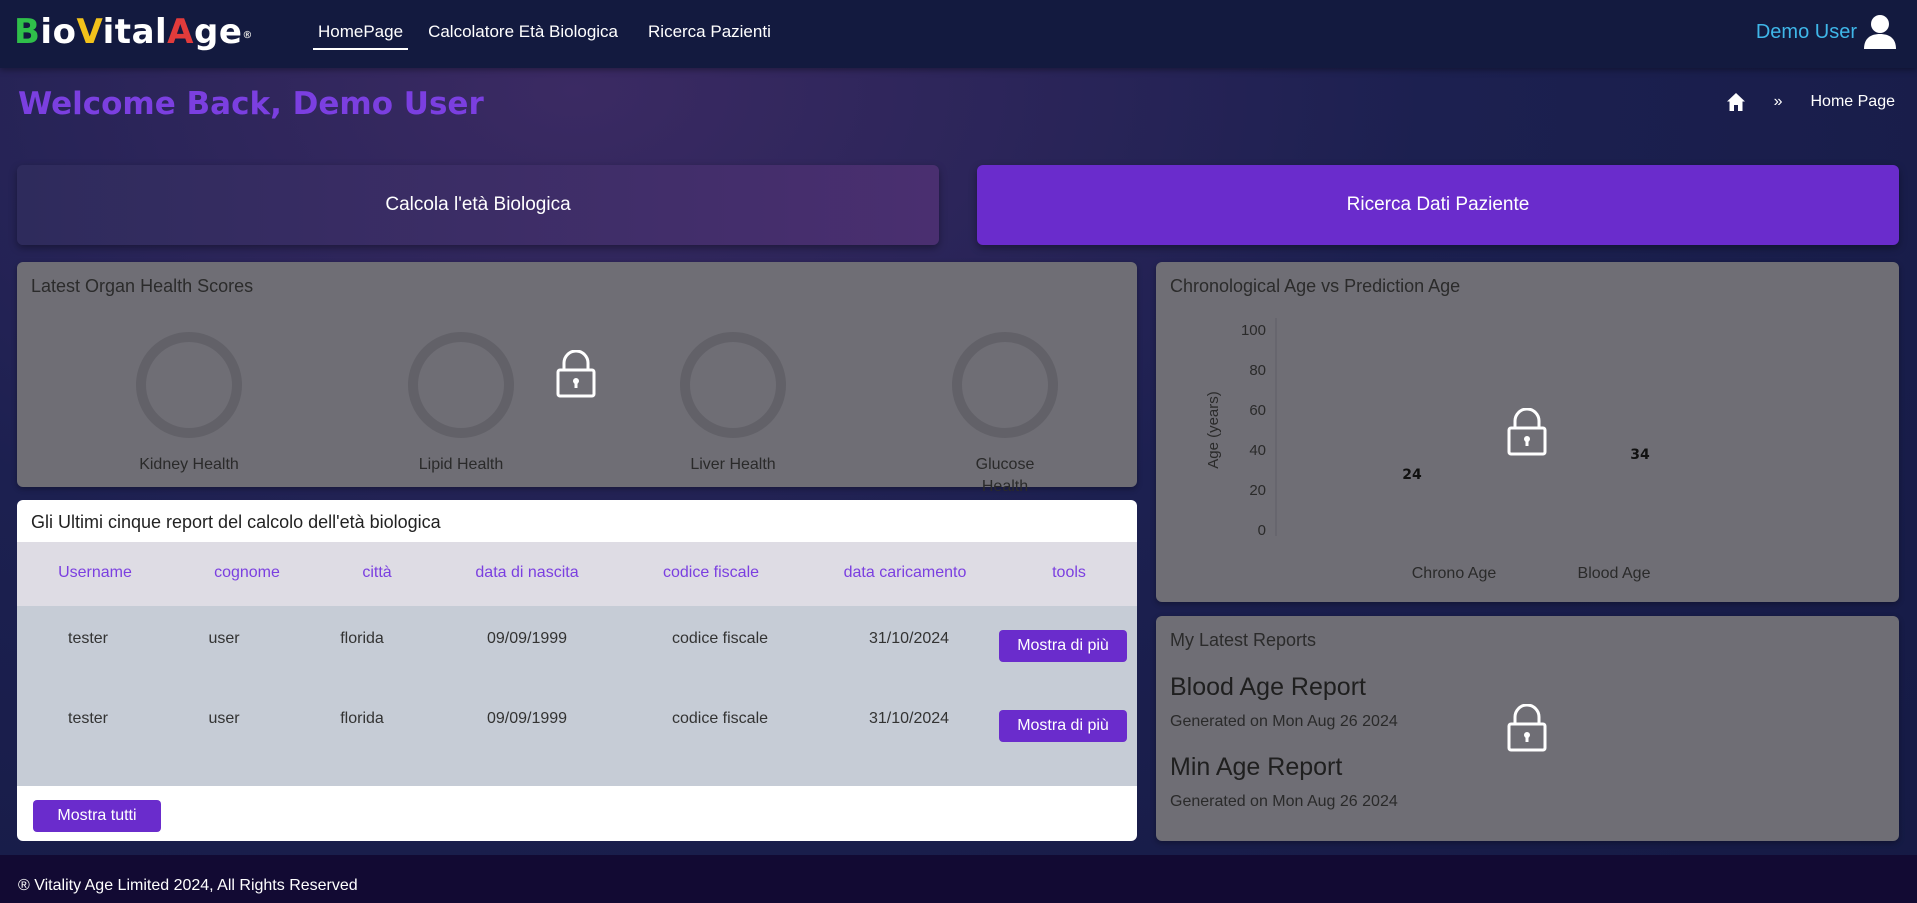 This screenshot has height=903, width=1917. Describe the element at coordinates (251, 104) in the screenshot. I see `page-title: Welcome Back, Demo User` at that location.